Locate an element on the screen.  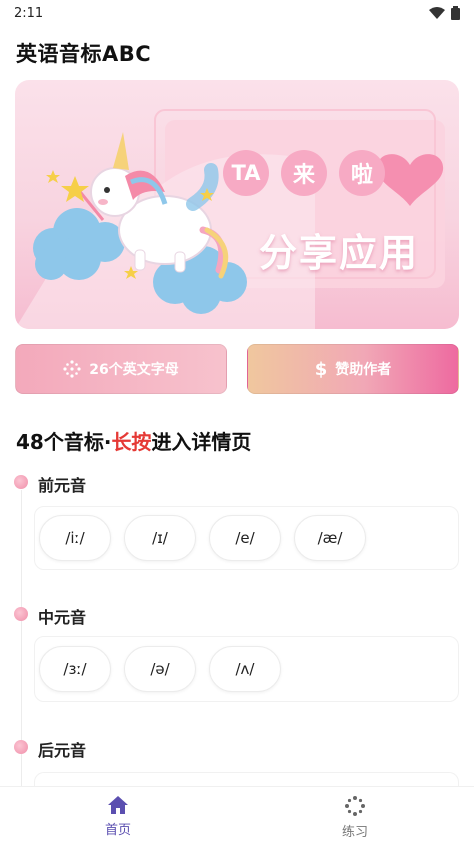
phoneme-pill: /e/ is located at coordinates (245, 538).